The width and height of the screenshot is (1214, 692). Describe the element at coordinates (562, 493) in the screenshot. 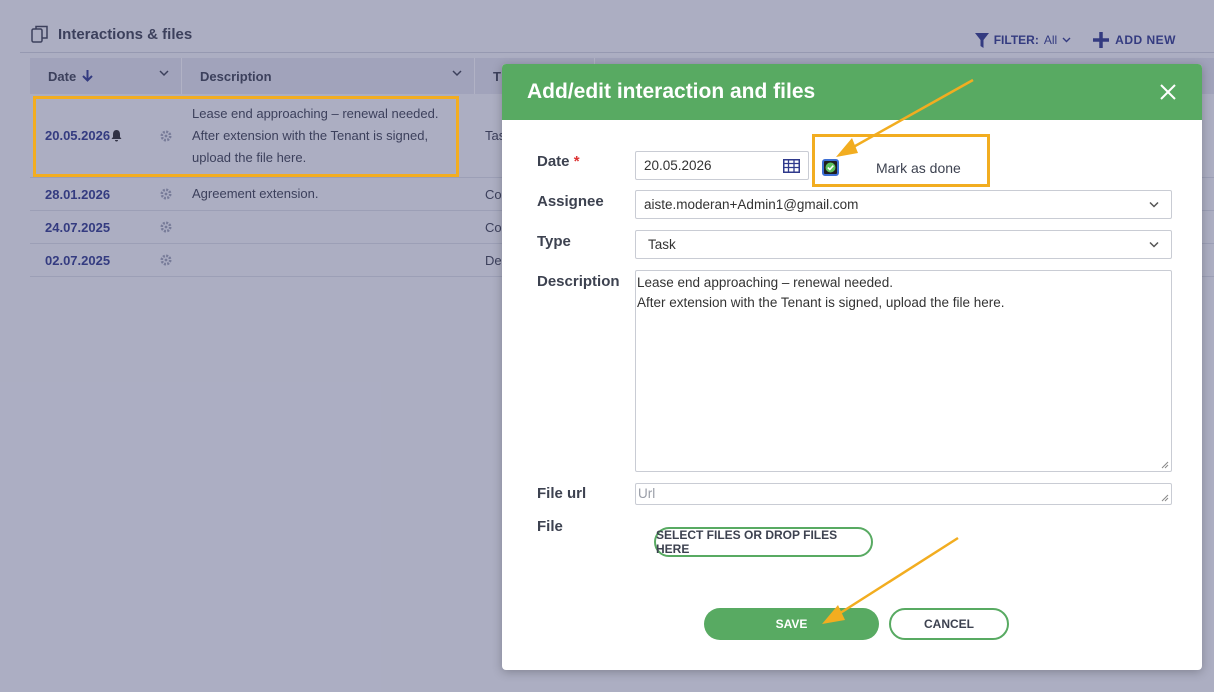

I see `file-url-label: File url` at that location.